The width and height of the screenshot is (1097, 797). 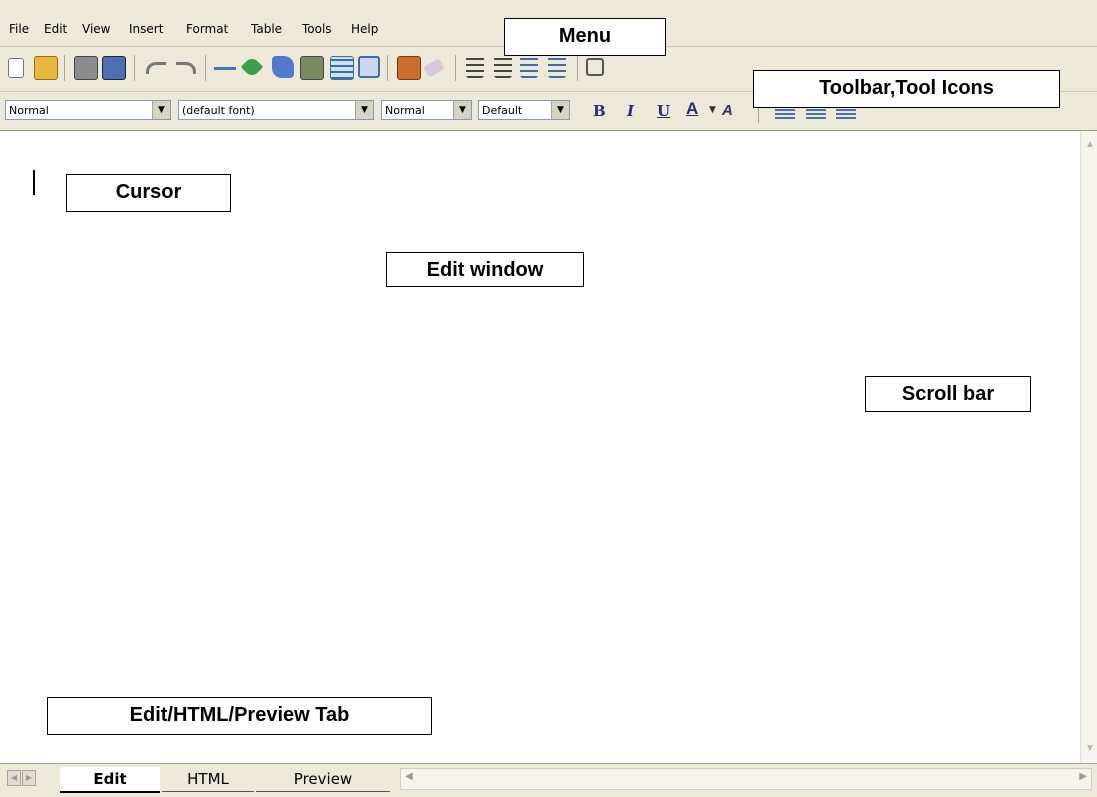 I want to click on menu-view: View, so click(x=96, y=29).